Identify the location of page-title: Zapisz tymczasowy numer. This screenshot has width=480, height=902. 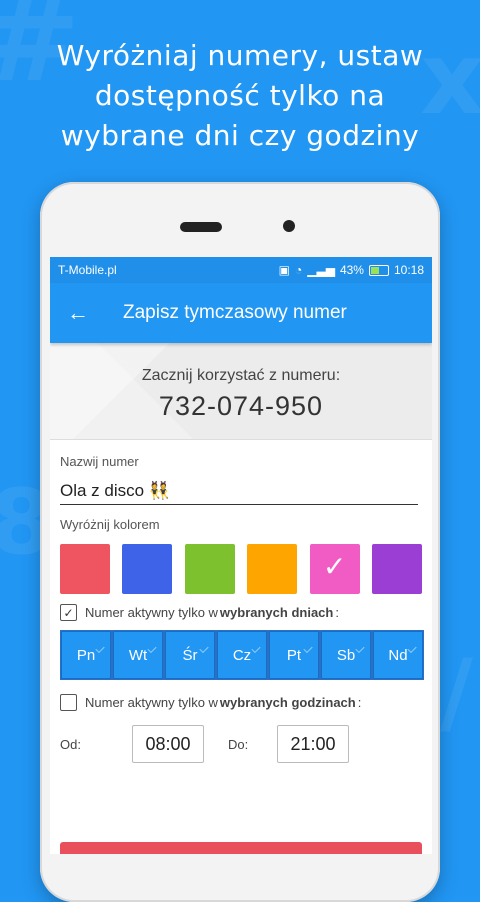
(235, 312).